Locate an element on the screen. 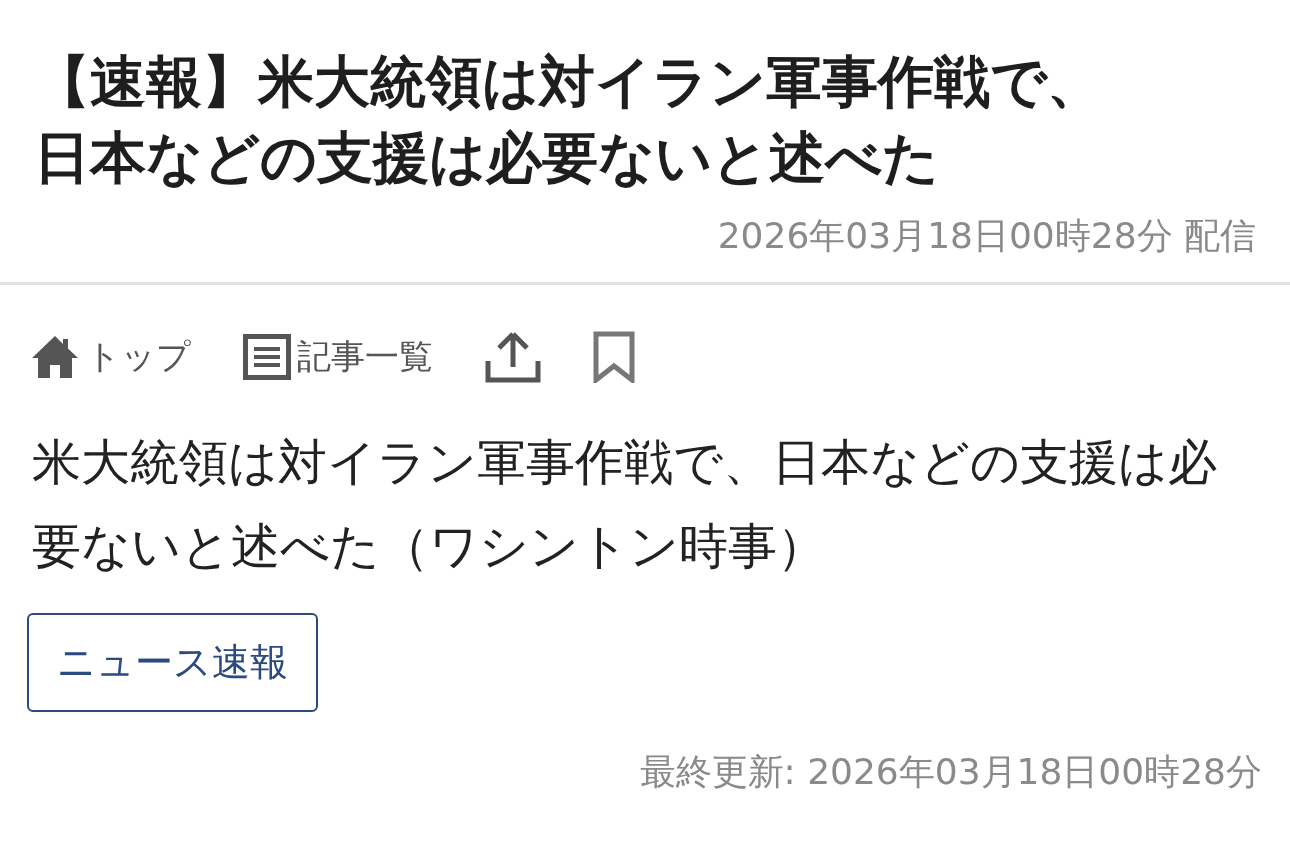 This screenshot has height=858, width=1290. home-icon is located at coordinates (55, 357).